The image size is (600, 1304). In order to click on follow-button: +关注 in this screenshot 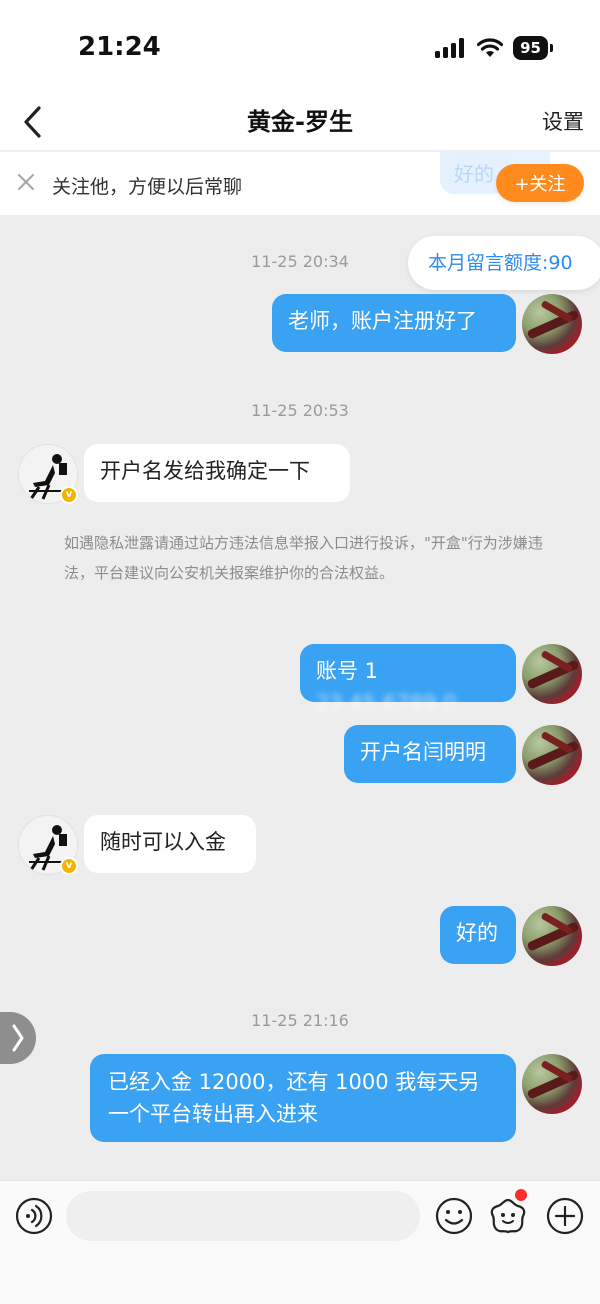, I will do `click(540, 183)`.